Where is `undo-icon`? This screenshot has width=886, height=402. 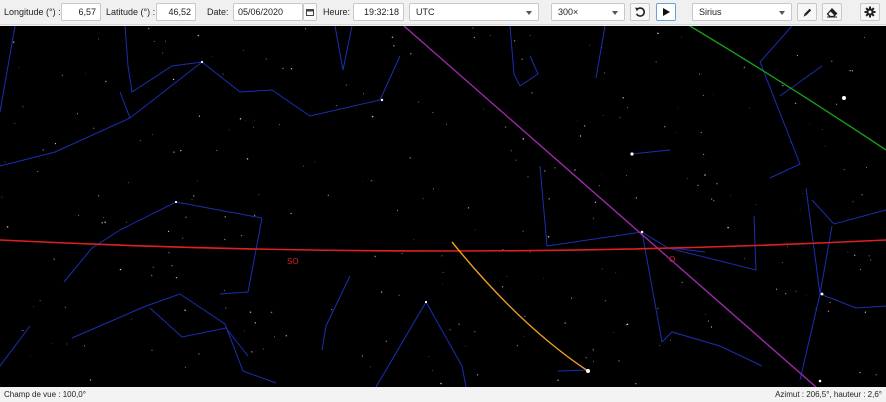
undo-icon is located at coordinates (640, 12).